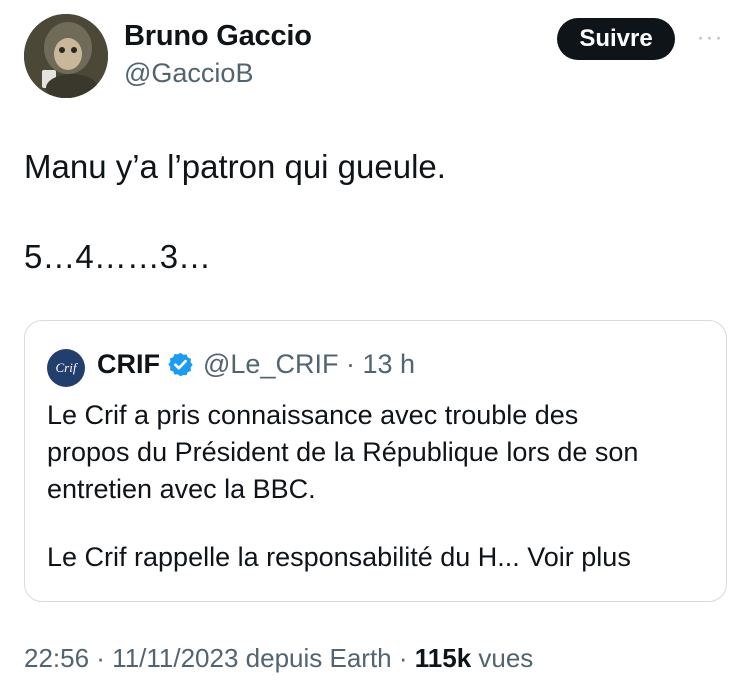 The image size is (750, 696). Describe the element at coordinates (616, 39) in the screenshot. I see `follow-button: Suivre` at that location.